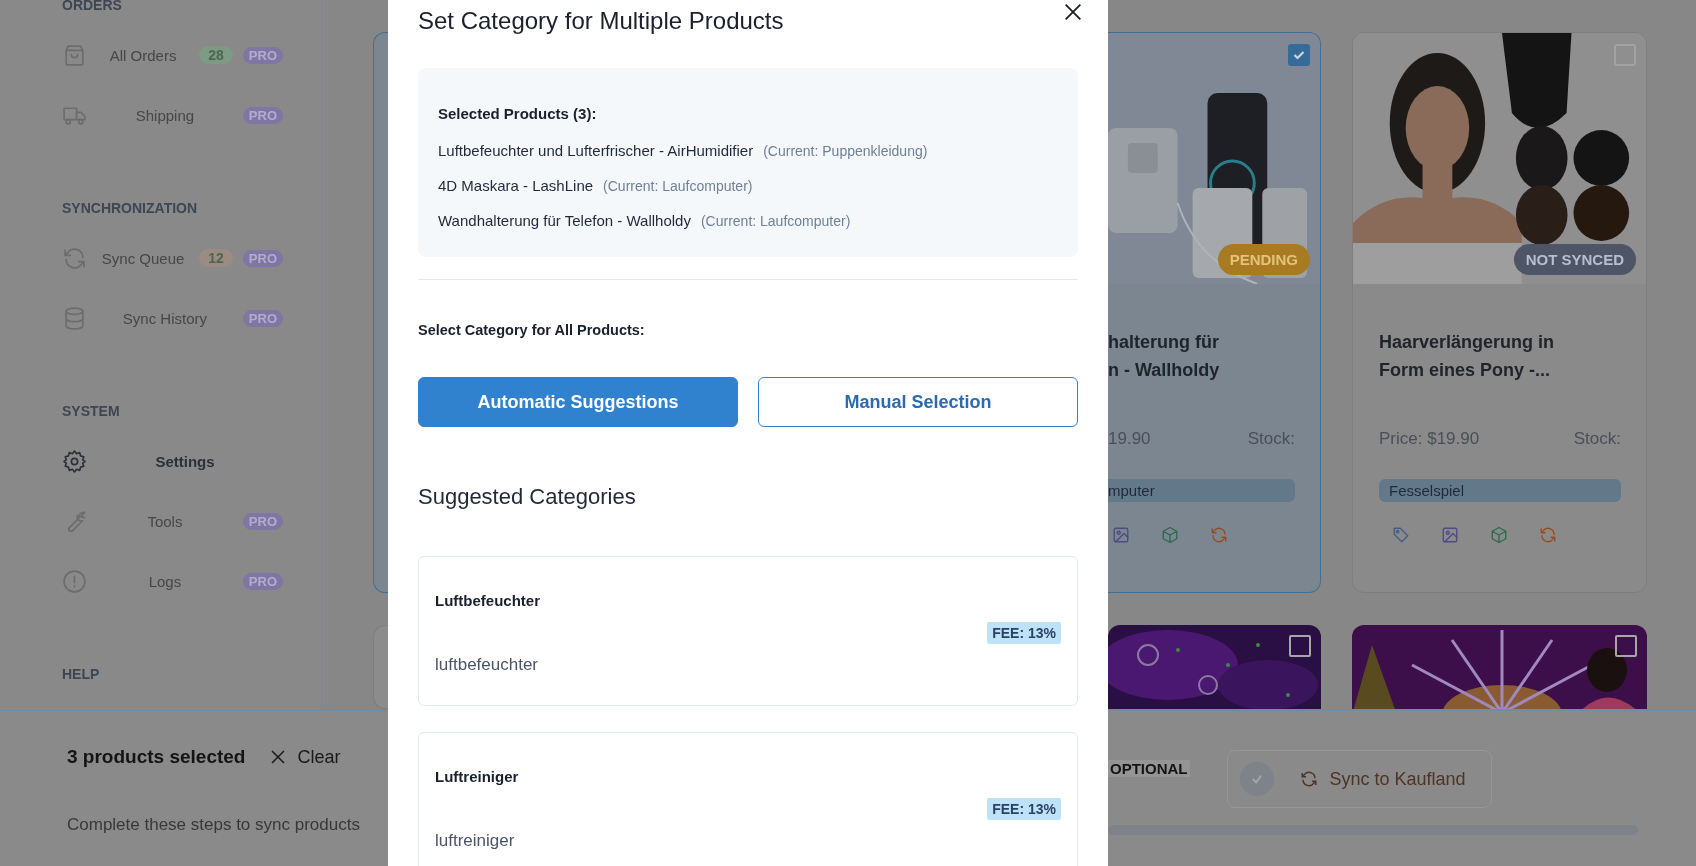 The width and height of the screenshot is (1696, 866). I want to click on section-heading: SYNCHRONIZATION, so click(130, 208).